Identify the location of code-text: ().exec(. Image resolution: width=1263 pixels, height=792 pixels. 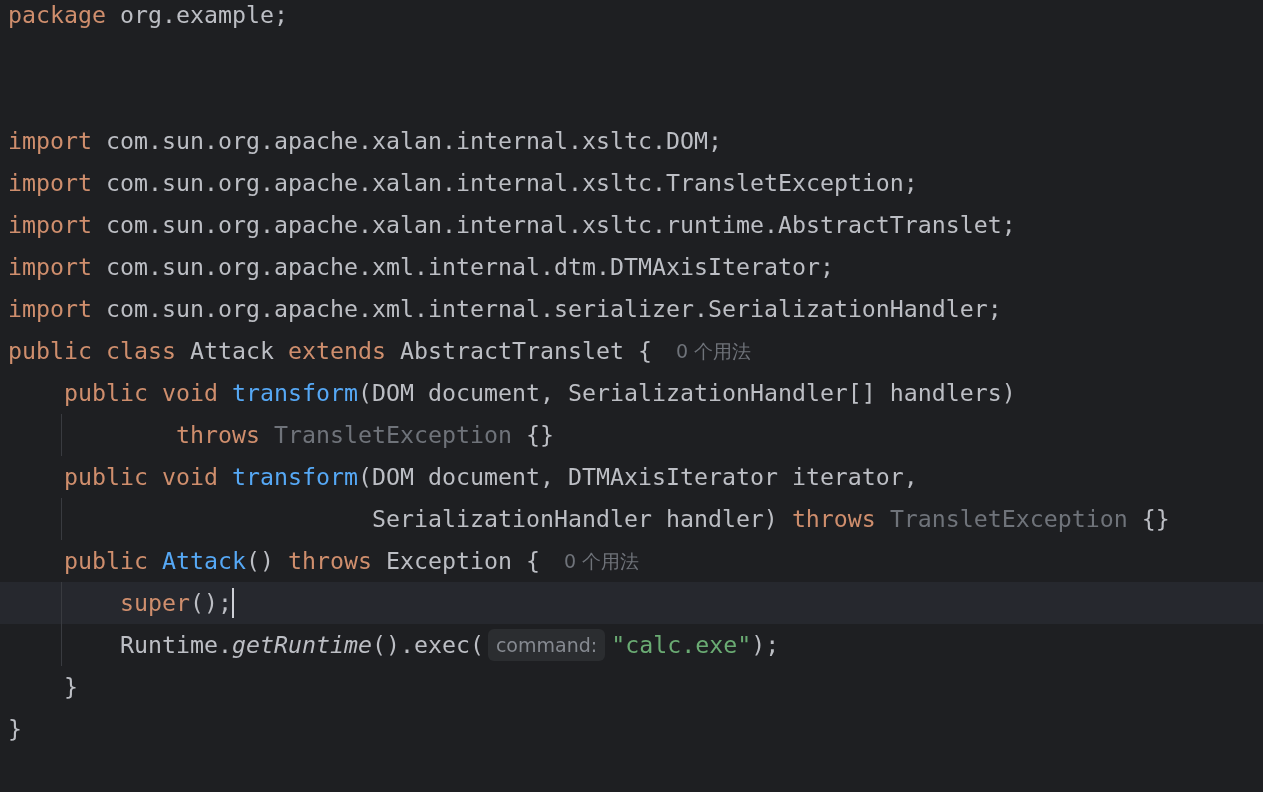
(427, 645).